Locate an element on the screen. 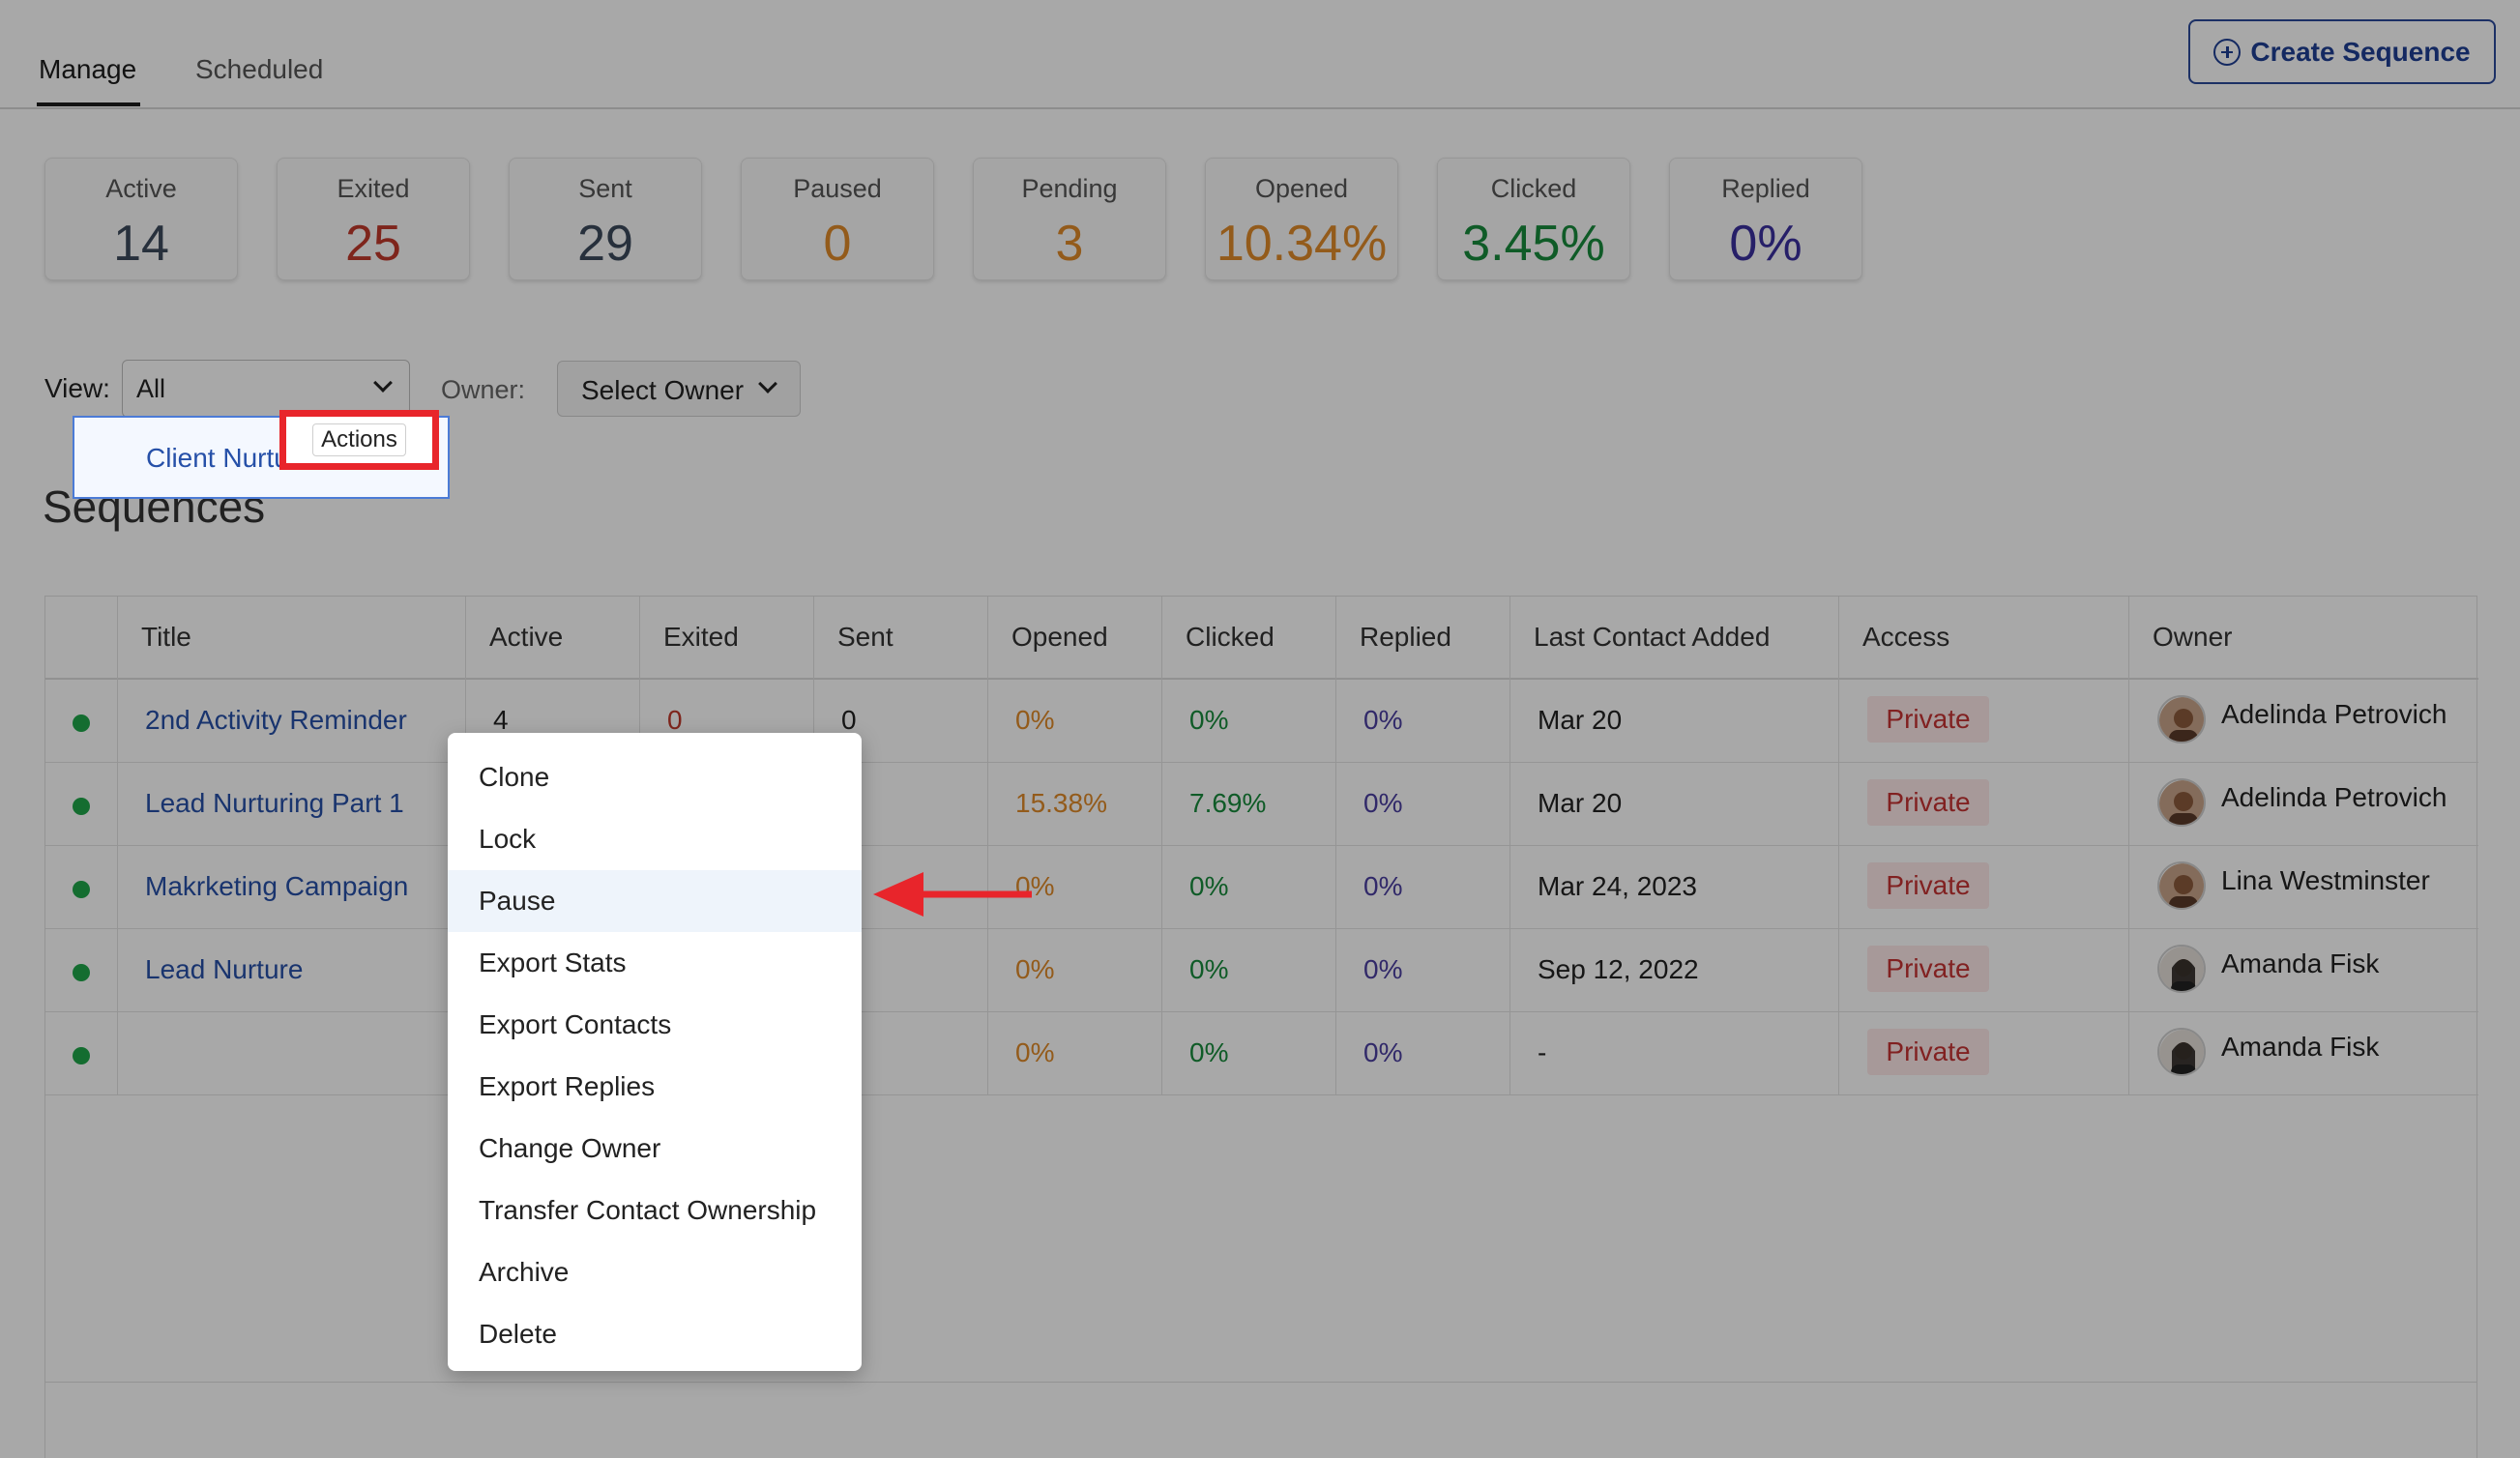 This screenshot has width=2520, height=1458. menu-item-export-contacts: Export Contacts is located at coordinates (655, 1025).